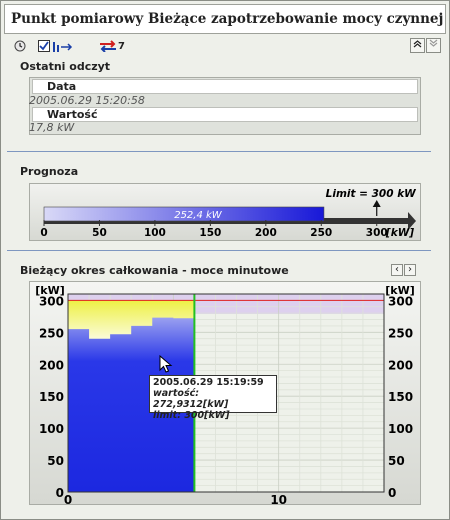  Describe the element at coordinates (65, 66) in the screenshot. I see `section-title-last-reading: Ostatni odczyt` at that location.